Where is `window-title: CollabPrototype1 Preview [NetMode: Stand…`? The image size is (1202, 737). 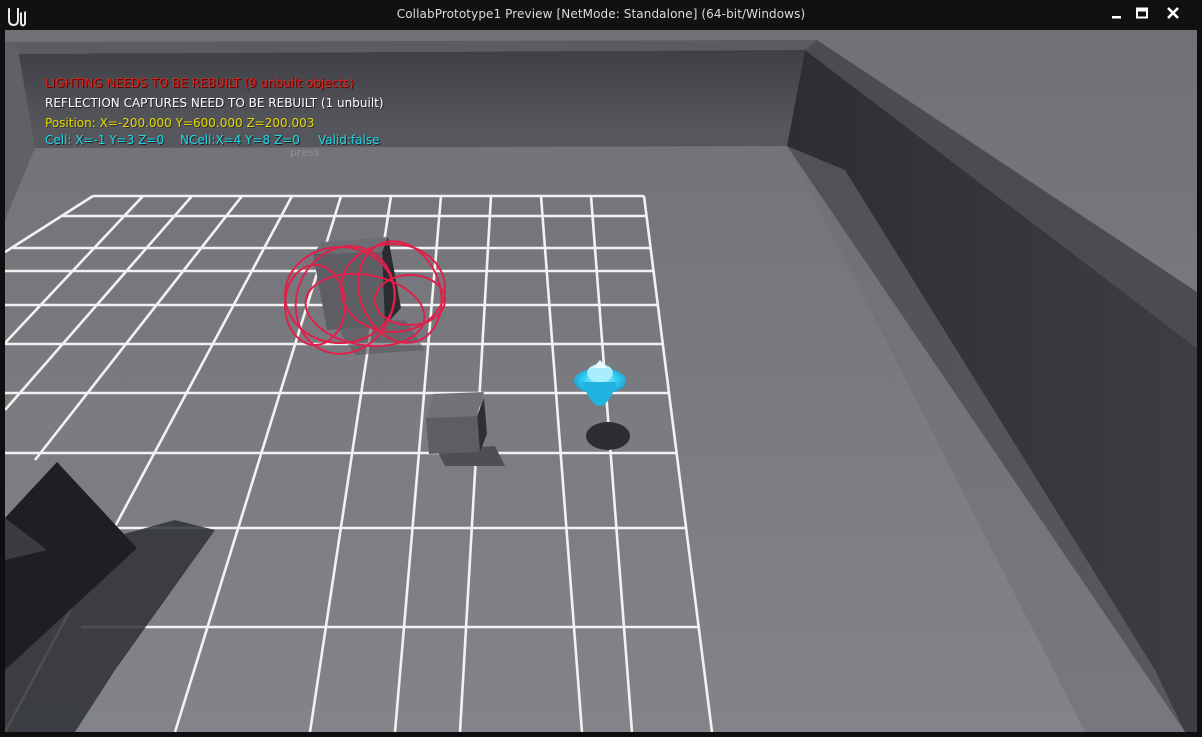 window-title: CollabPrototype1 Preview [NetMode: Stand… is located at coordinates (601, 14).